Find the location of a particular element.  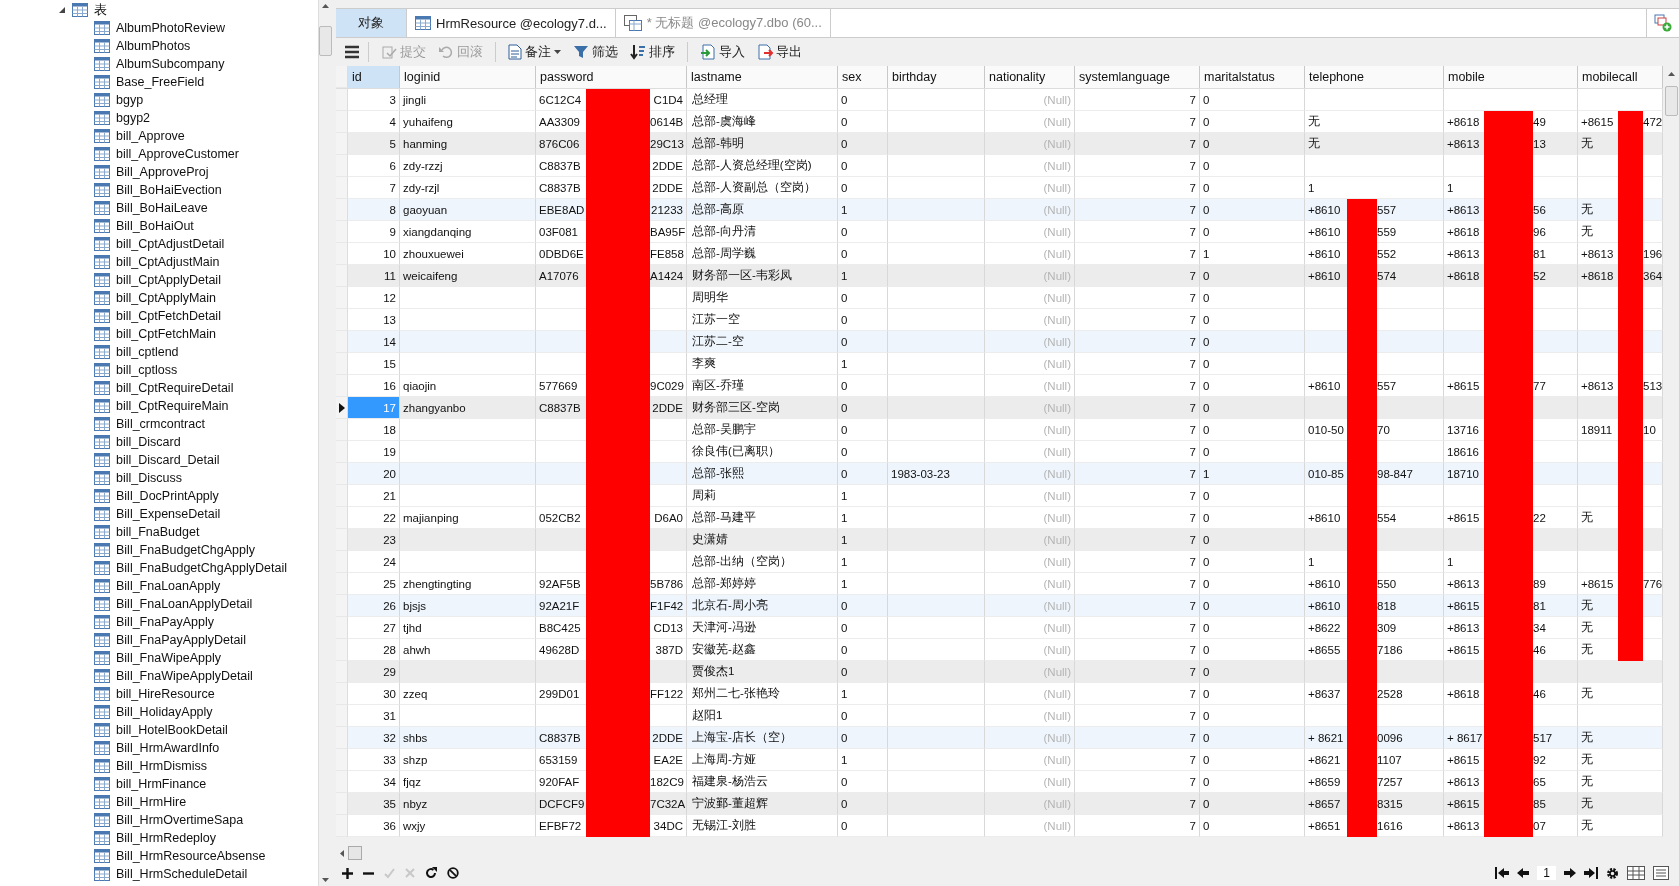

tree-item: Base_FreeField is located at coordinates (160, 82).